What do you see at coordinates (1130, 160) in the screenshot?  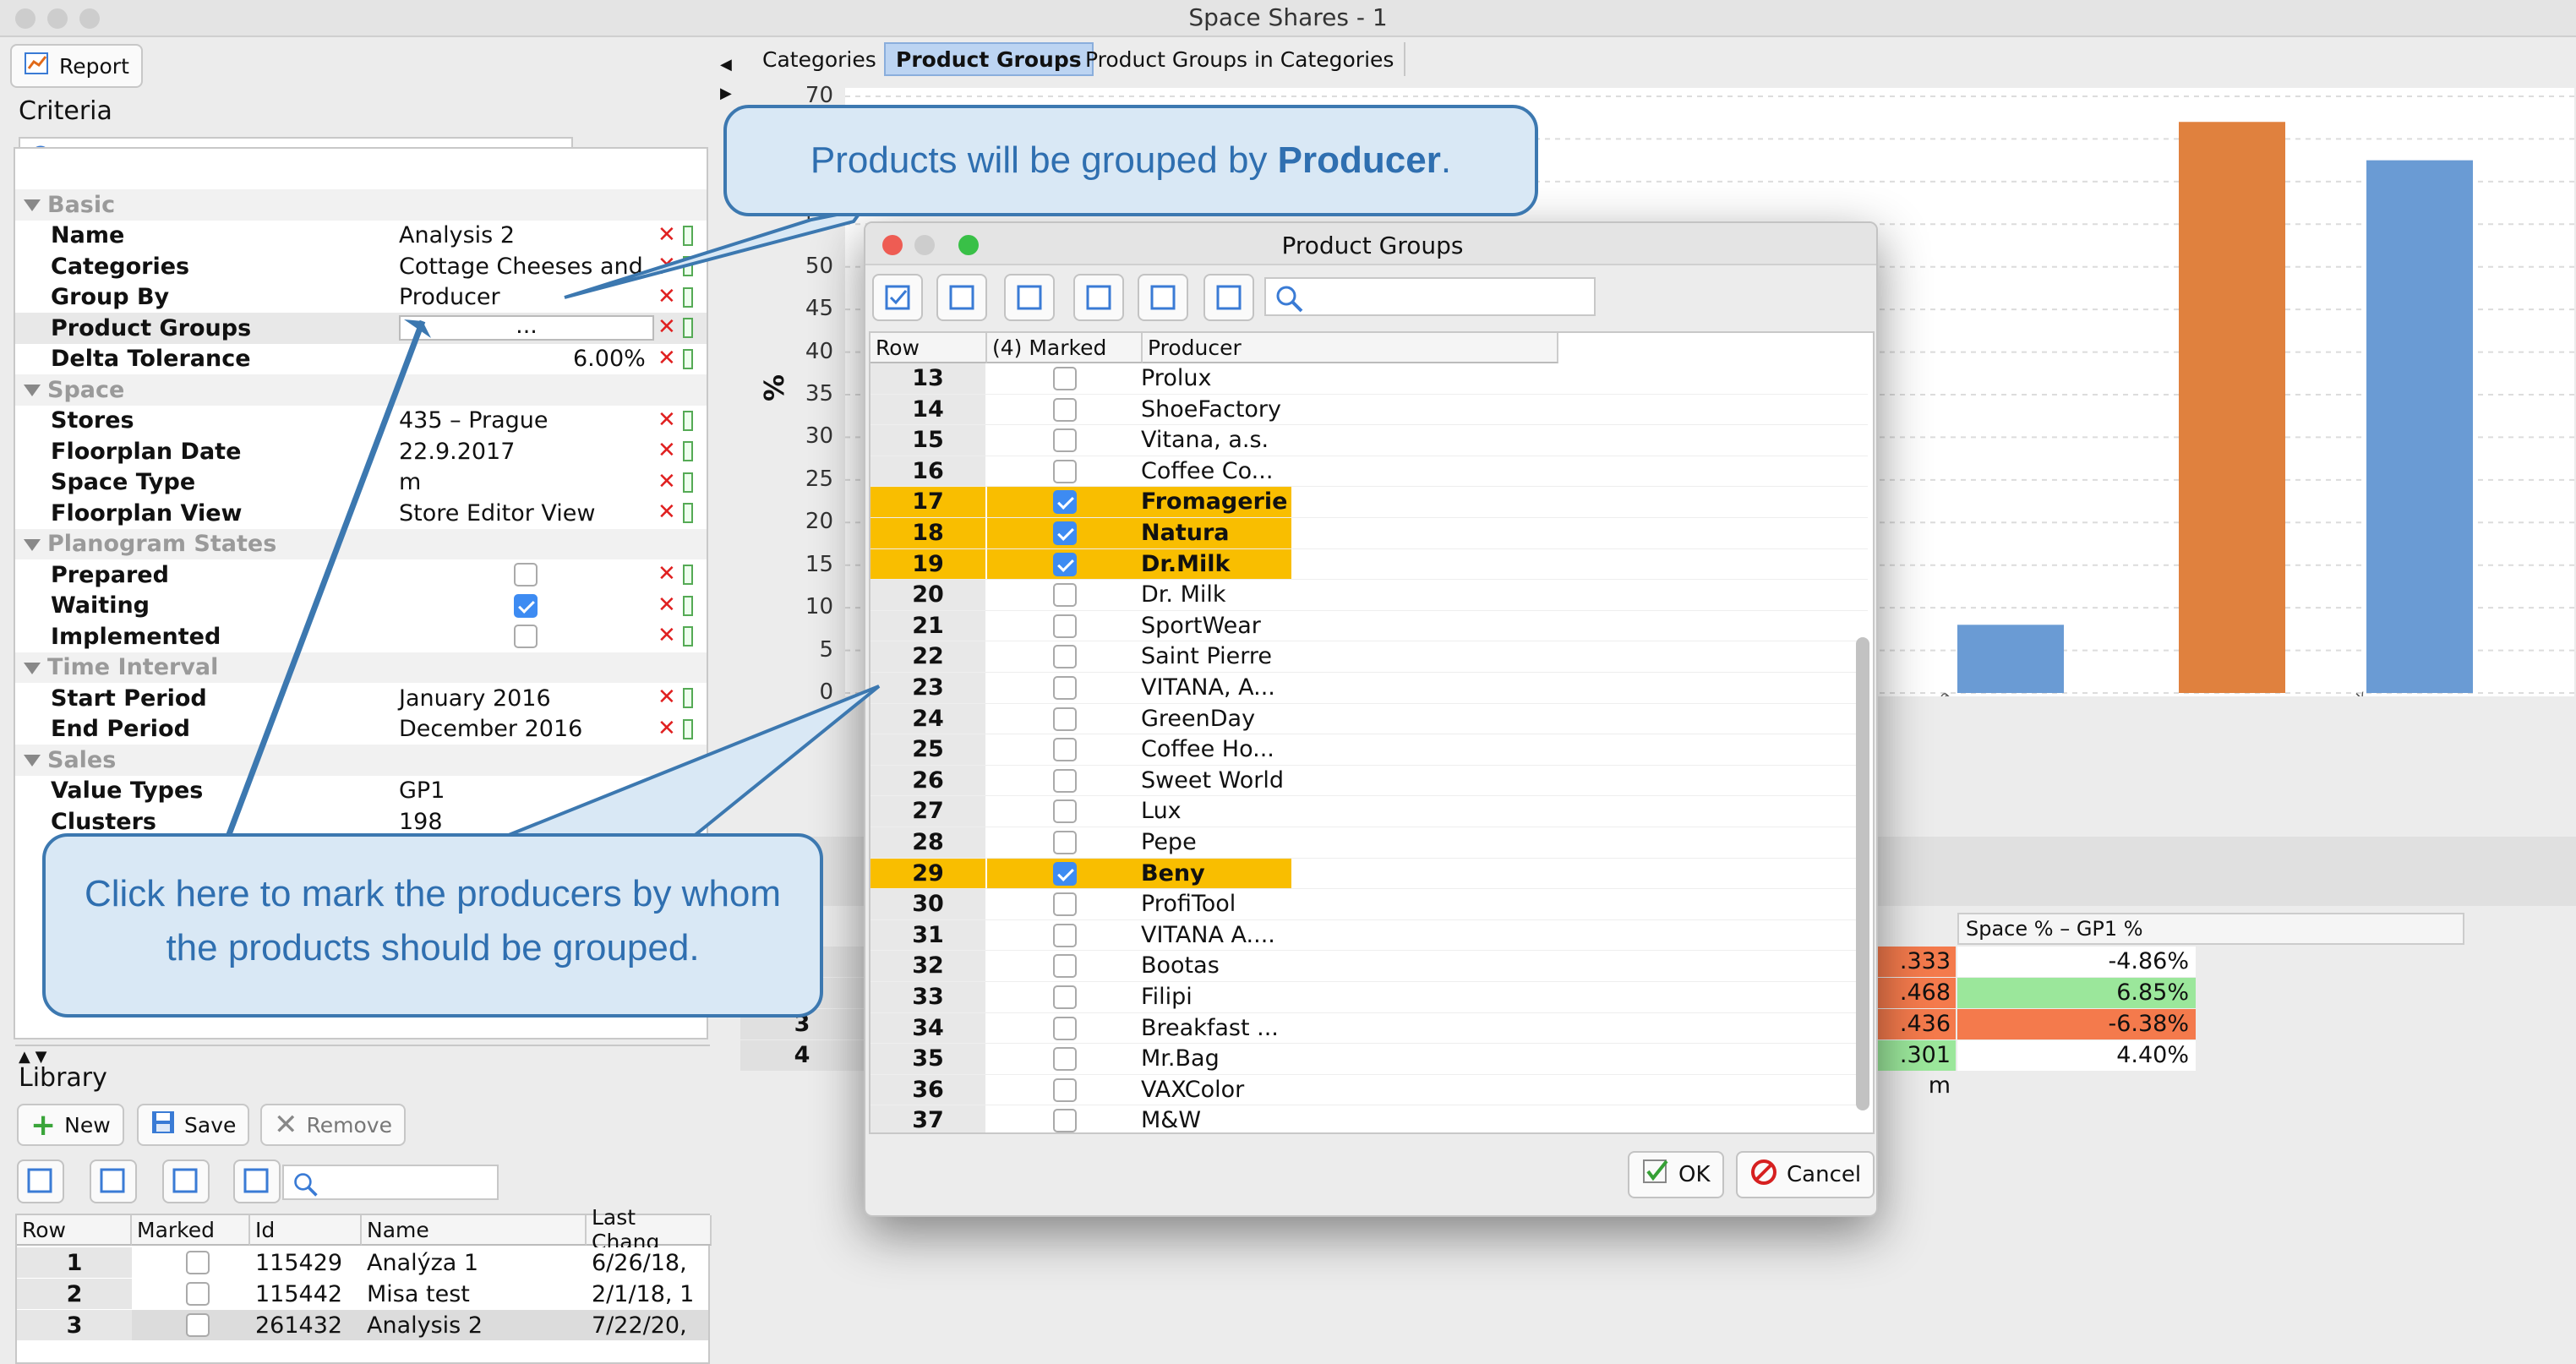 I see `callout-grouped-by-producer: Products will be grouped by Producer.` at bounding box center [1130, 160].